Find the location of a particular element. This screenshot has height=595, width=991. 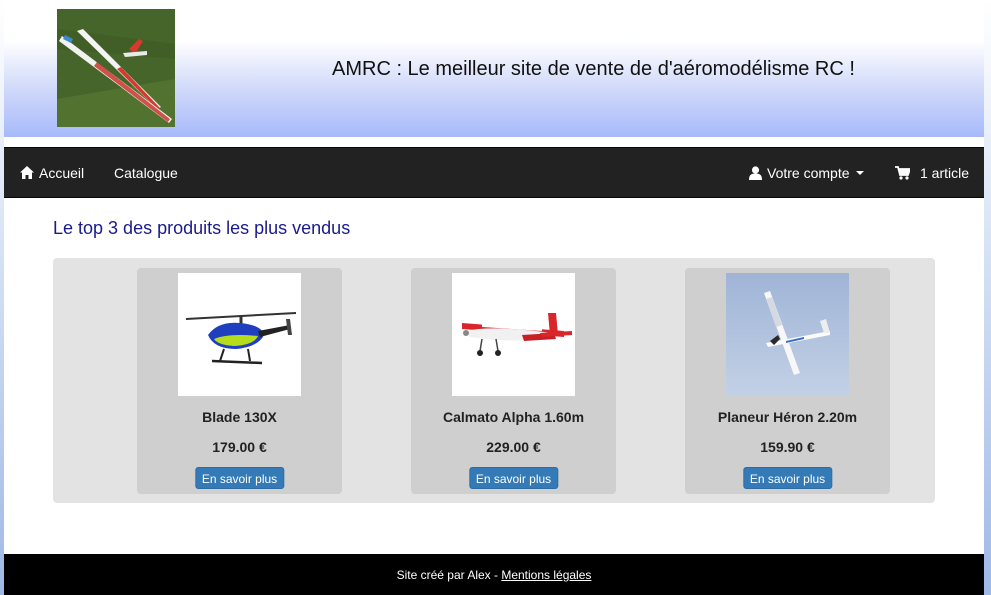

nav-catalog: Catalogue is located at coordinates (146, 172).